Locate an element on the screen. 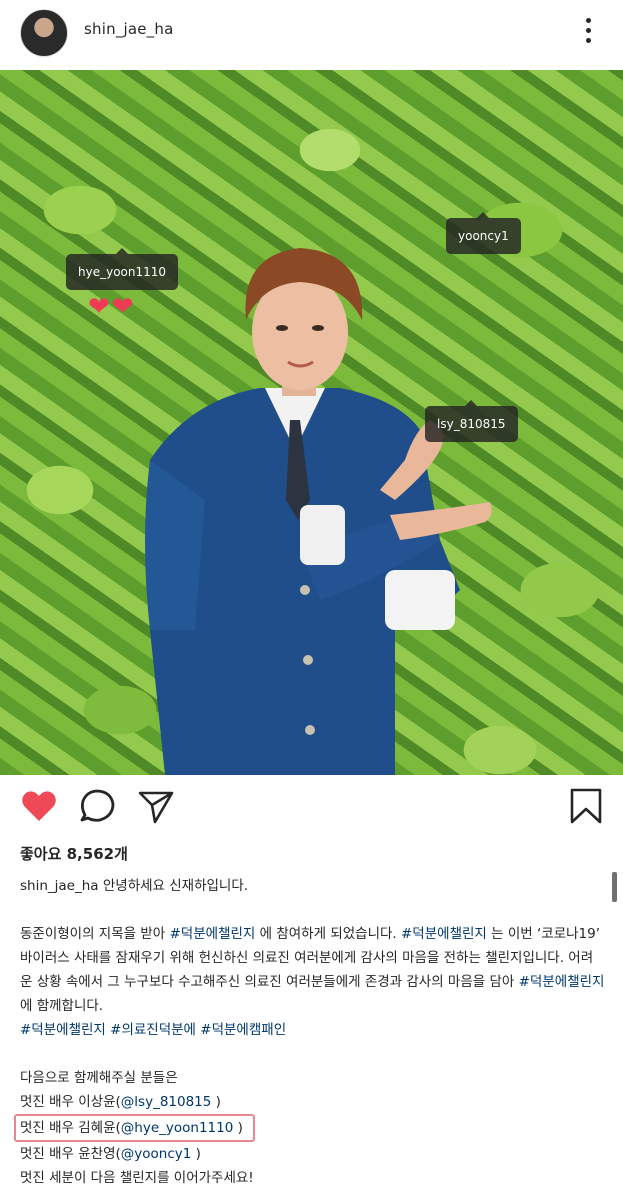 The image size is (623, 1200). hashtag-link: #덕분에캠패인 is located at coordinates (243, 1030).